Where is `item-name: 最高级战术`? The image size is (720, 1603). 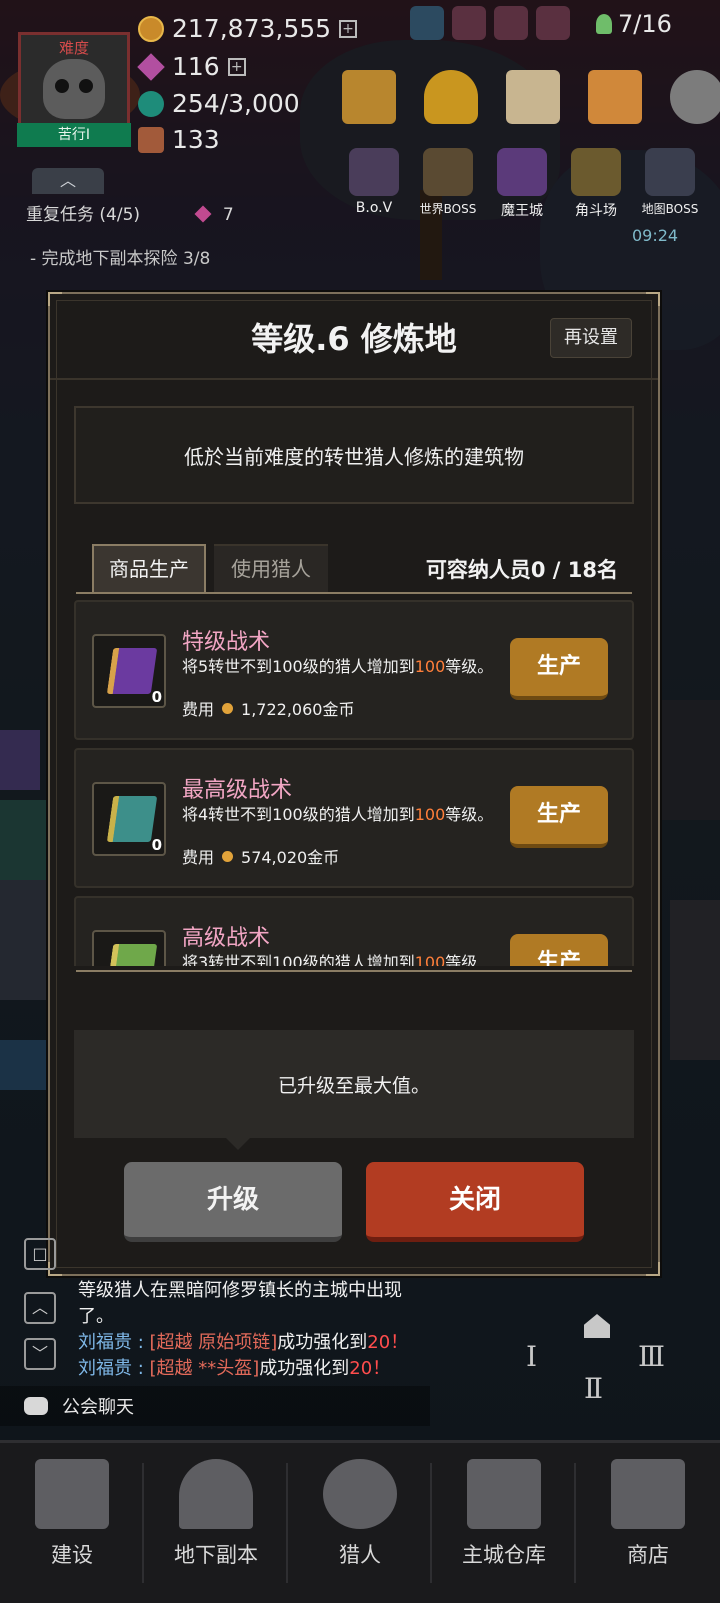 item-name: 最高级战术 is located at coordinates (237, 790).